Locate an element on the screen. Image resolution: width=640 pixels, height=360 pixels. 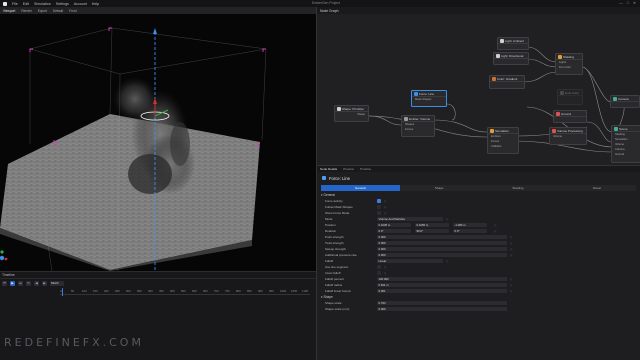
tab-preview: Preview is located at coordinates (348, 169).